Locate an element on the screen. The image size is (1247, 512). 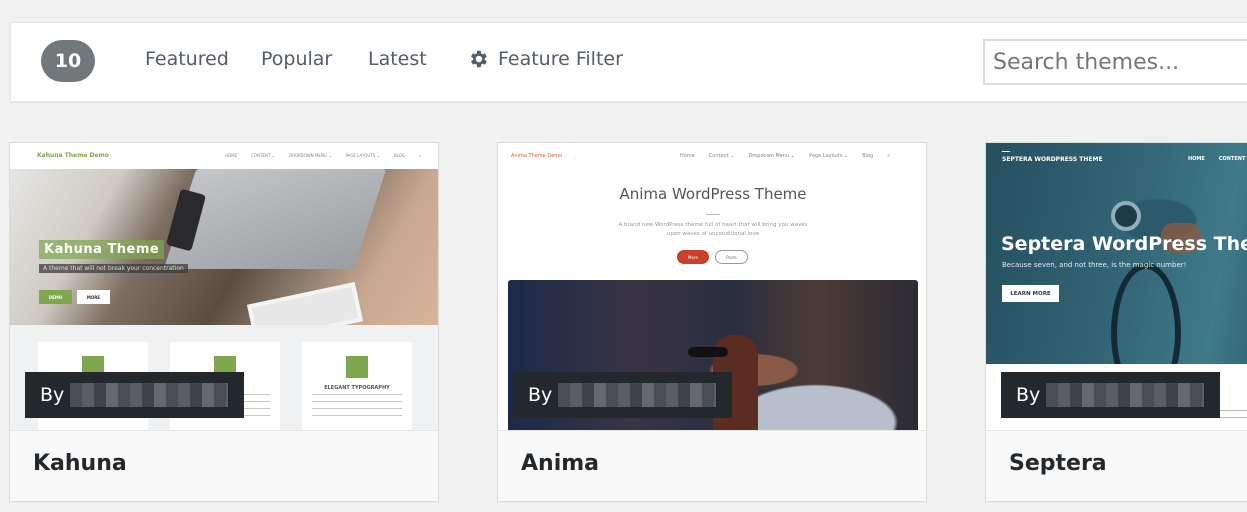
preview-menu-item: BLOG is located at coordinates (399, 155).